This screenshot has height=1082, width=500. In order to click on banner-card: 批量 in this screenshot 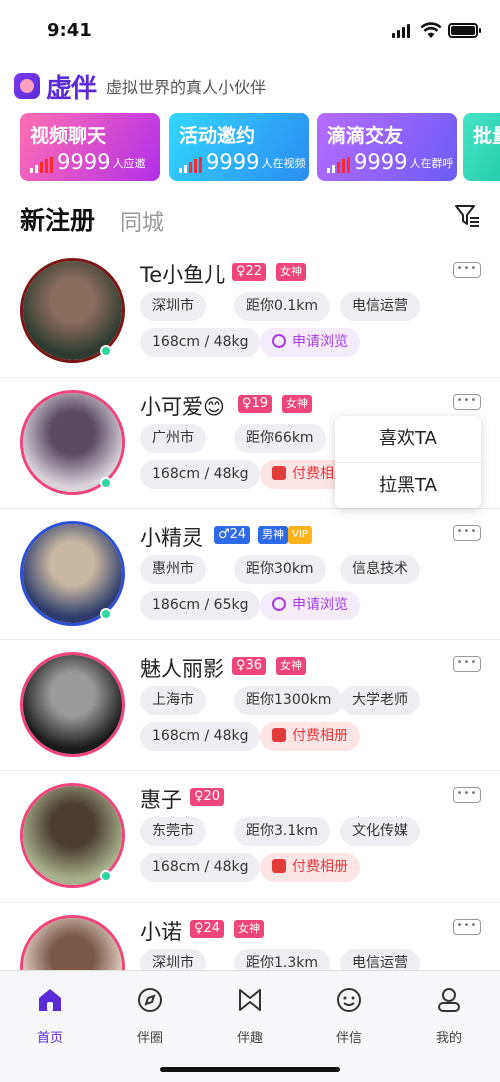, I will do `click(481, 147)`.